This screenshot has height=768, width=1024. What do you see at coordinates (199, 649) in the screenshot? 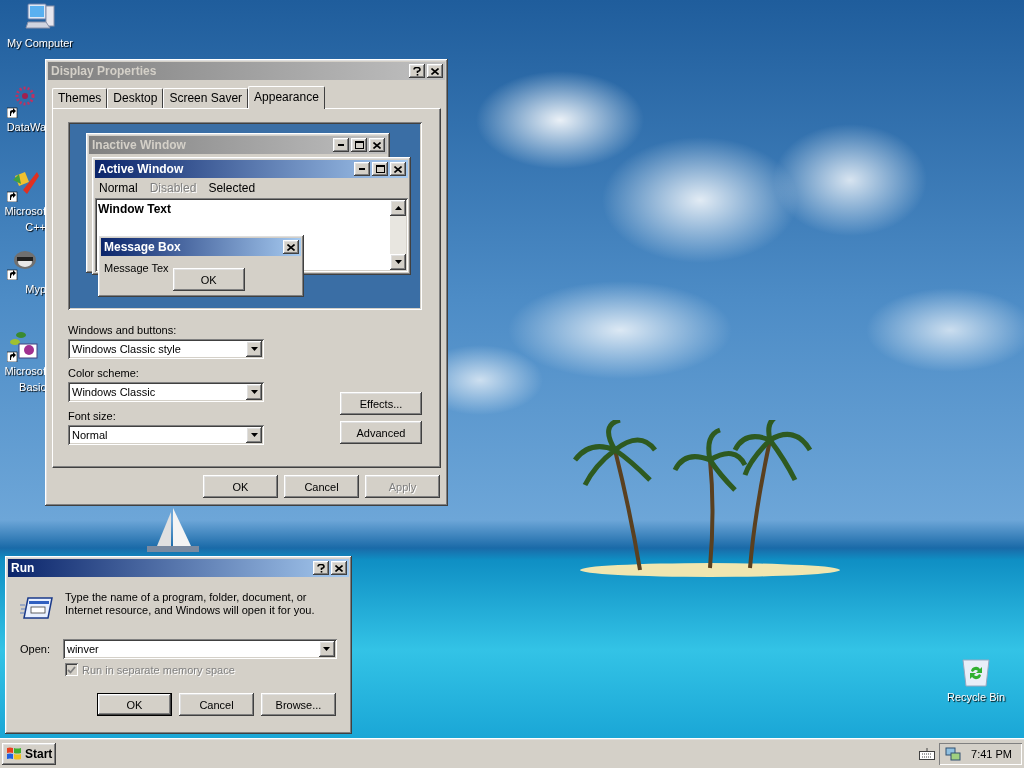
I see `open-combo-field: winver` at bounding box center [199, 649].